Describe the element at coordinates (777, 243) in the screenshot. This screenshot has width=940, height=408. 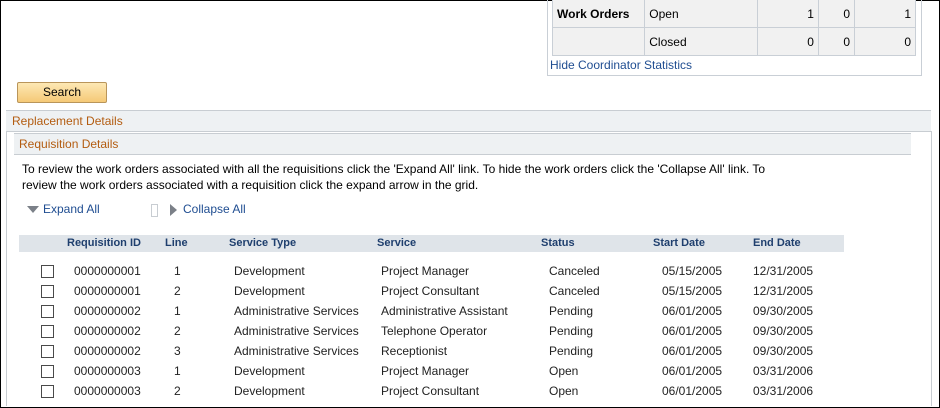
I see `column-header-end-date: End Date` at that location.